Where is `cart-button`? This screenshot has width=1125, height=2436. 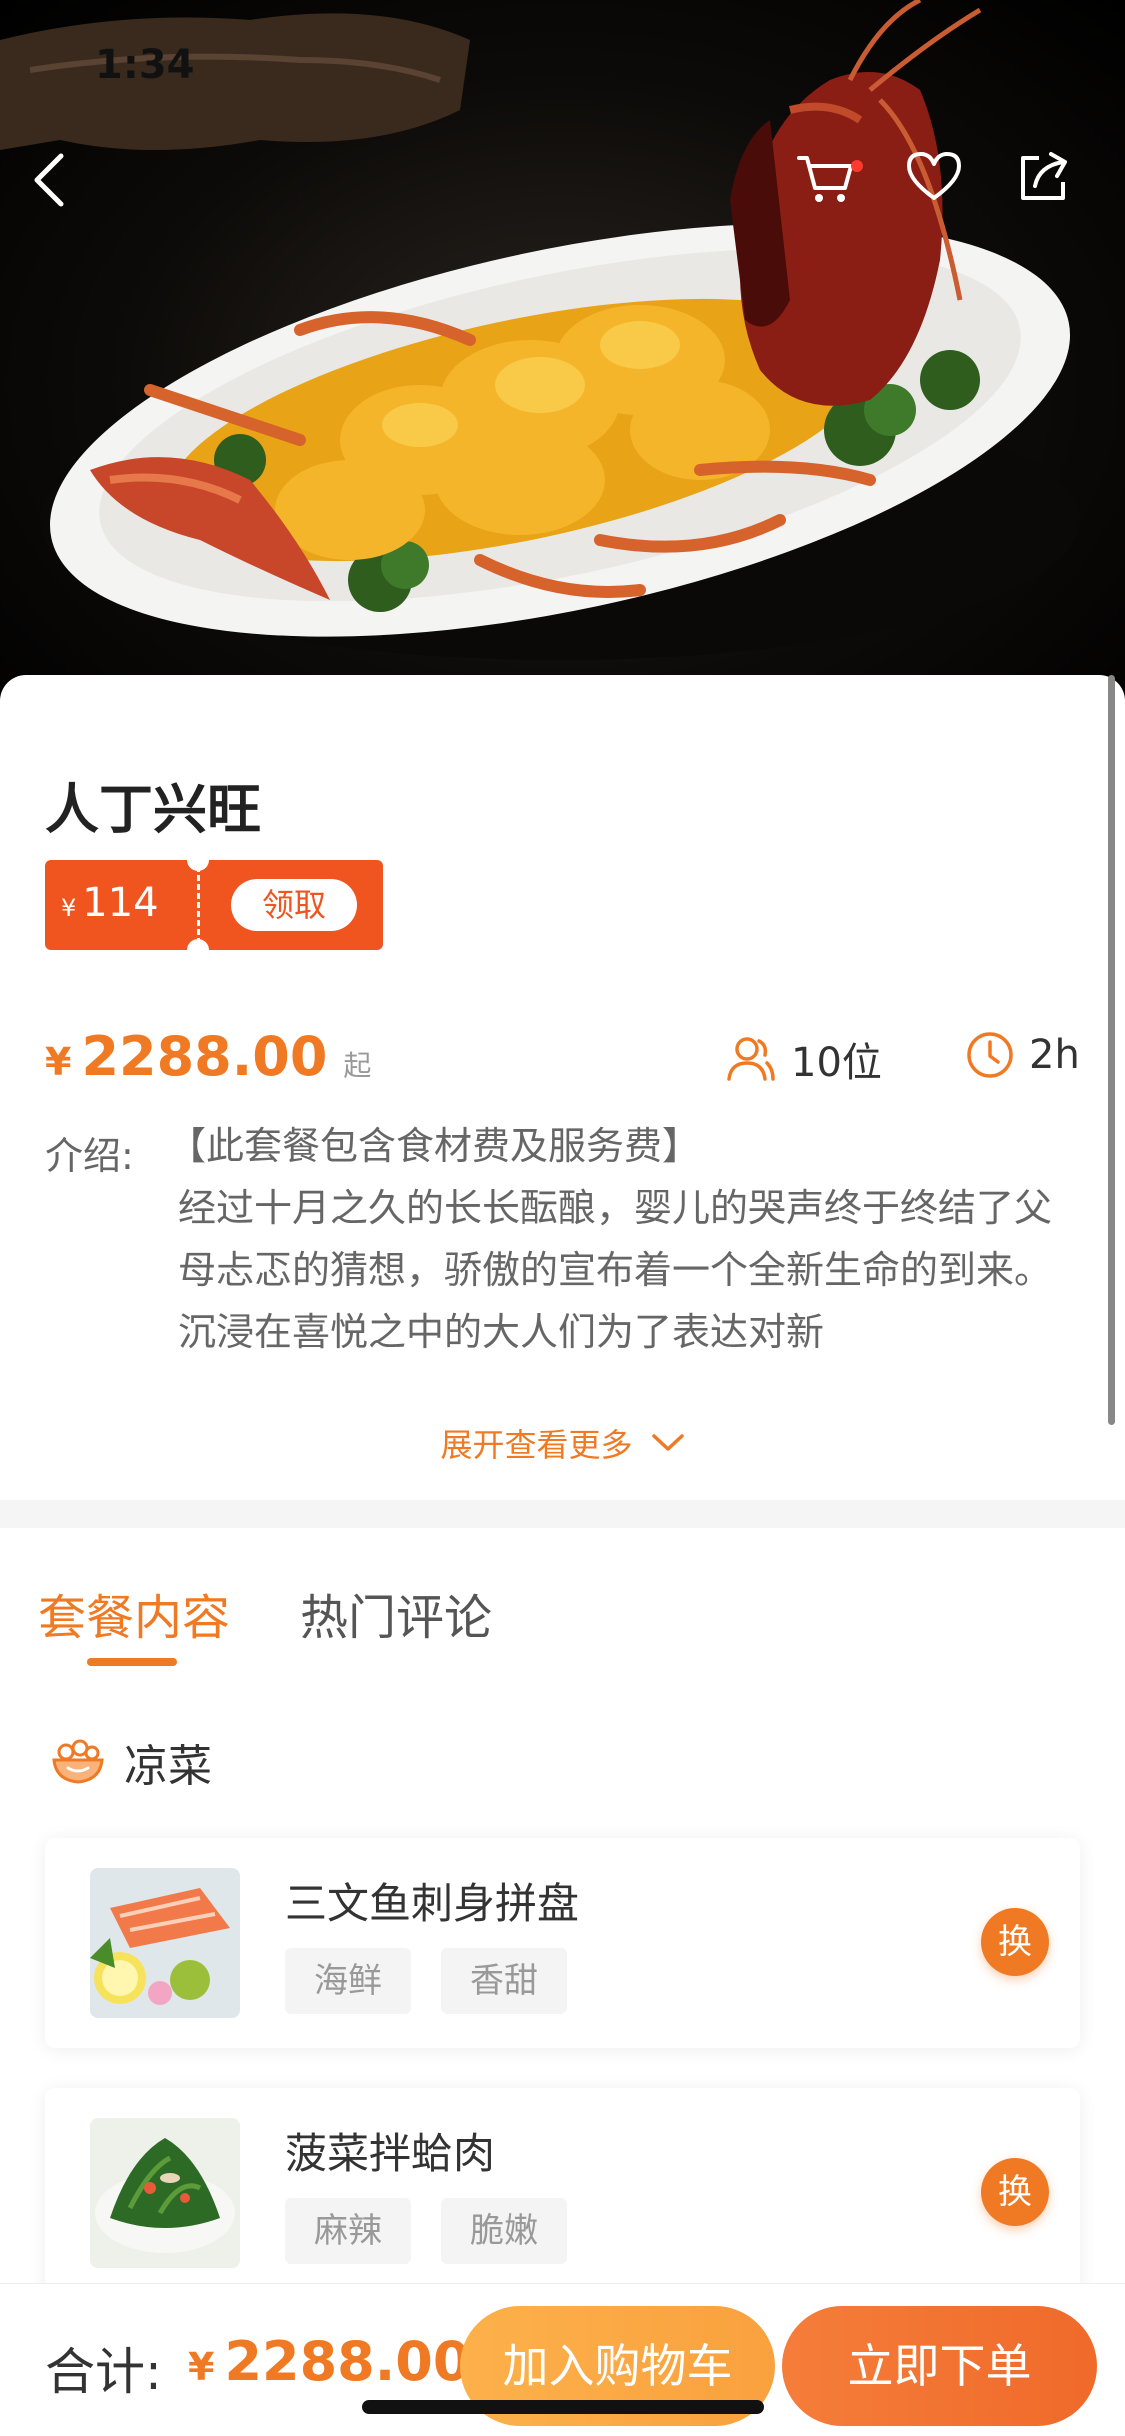
cart-button is located at coordinates (835, 190).